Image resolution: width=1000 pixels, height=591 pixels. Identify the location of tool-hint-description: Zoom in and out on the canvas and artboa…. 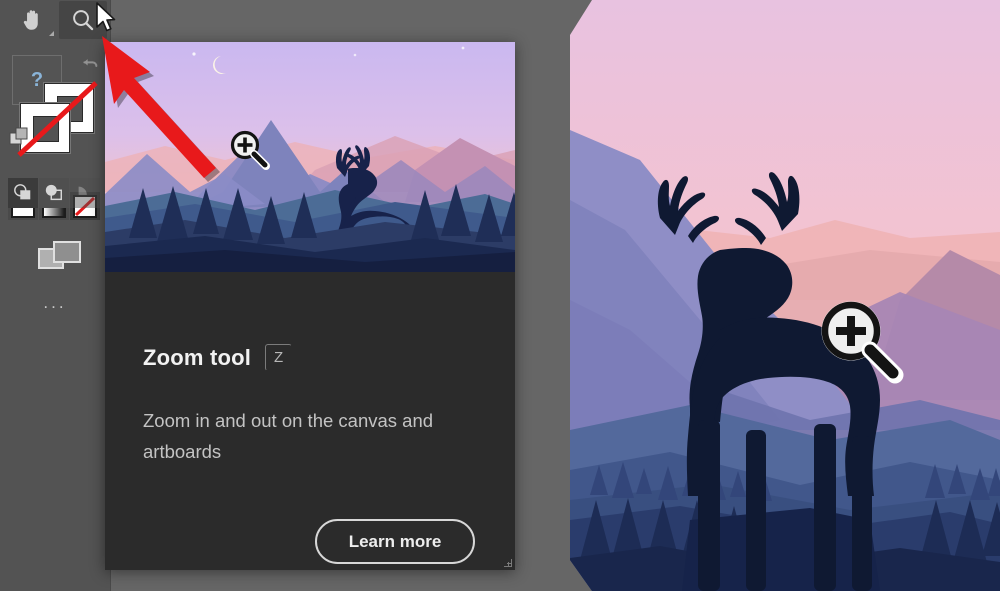
(288, 436).